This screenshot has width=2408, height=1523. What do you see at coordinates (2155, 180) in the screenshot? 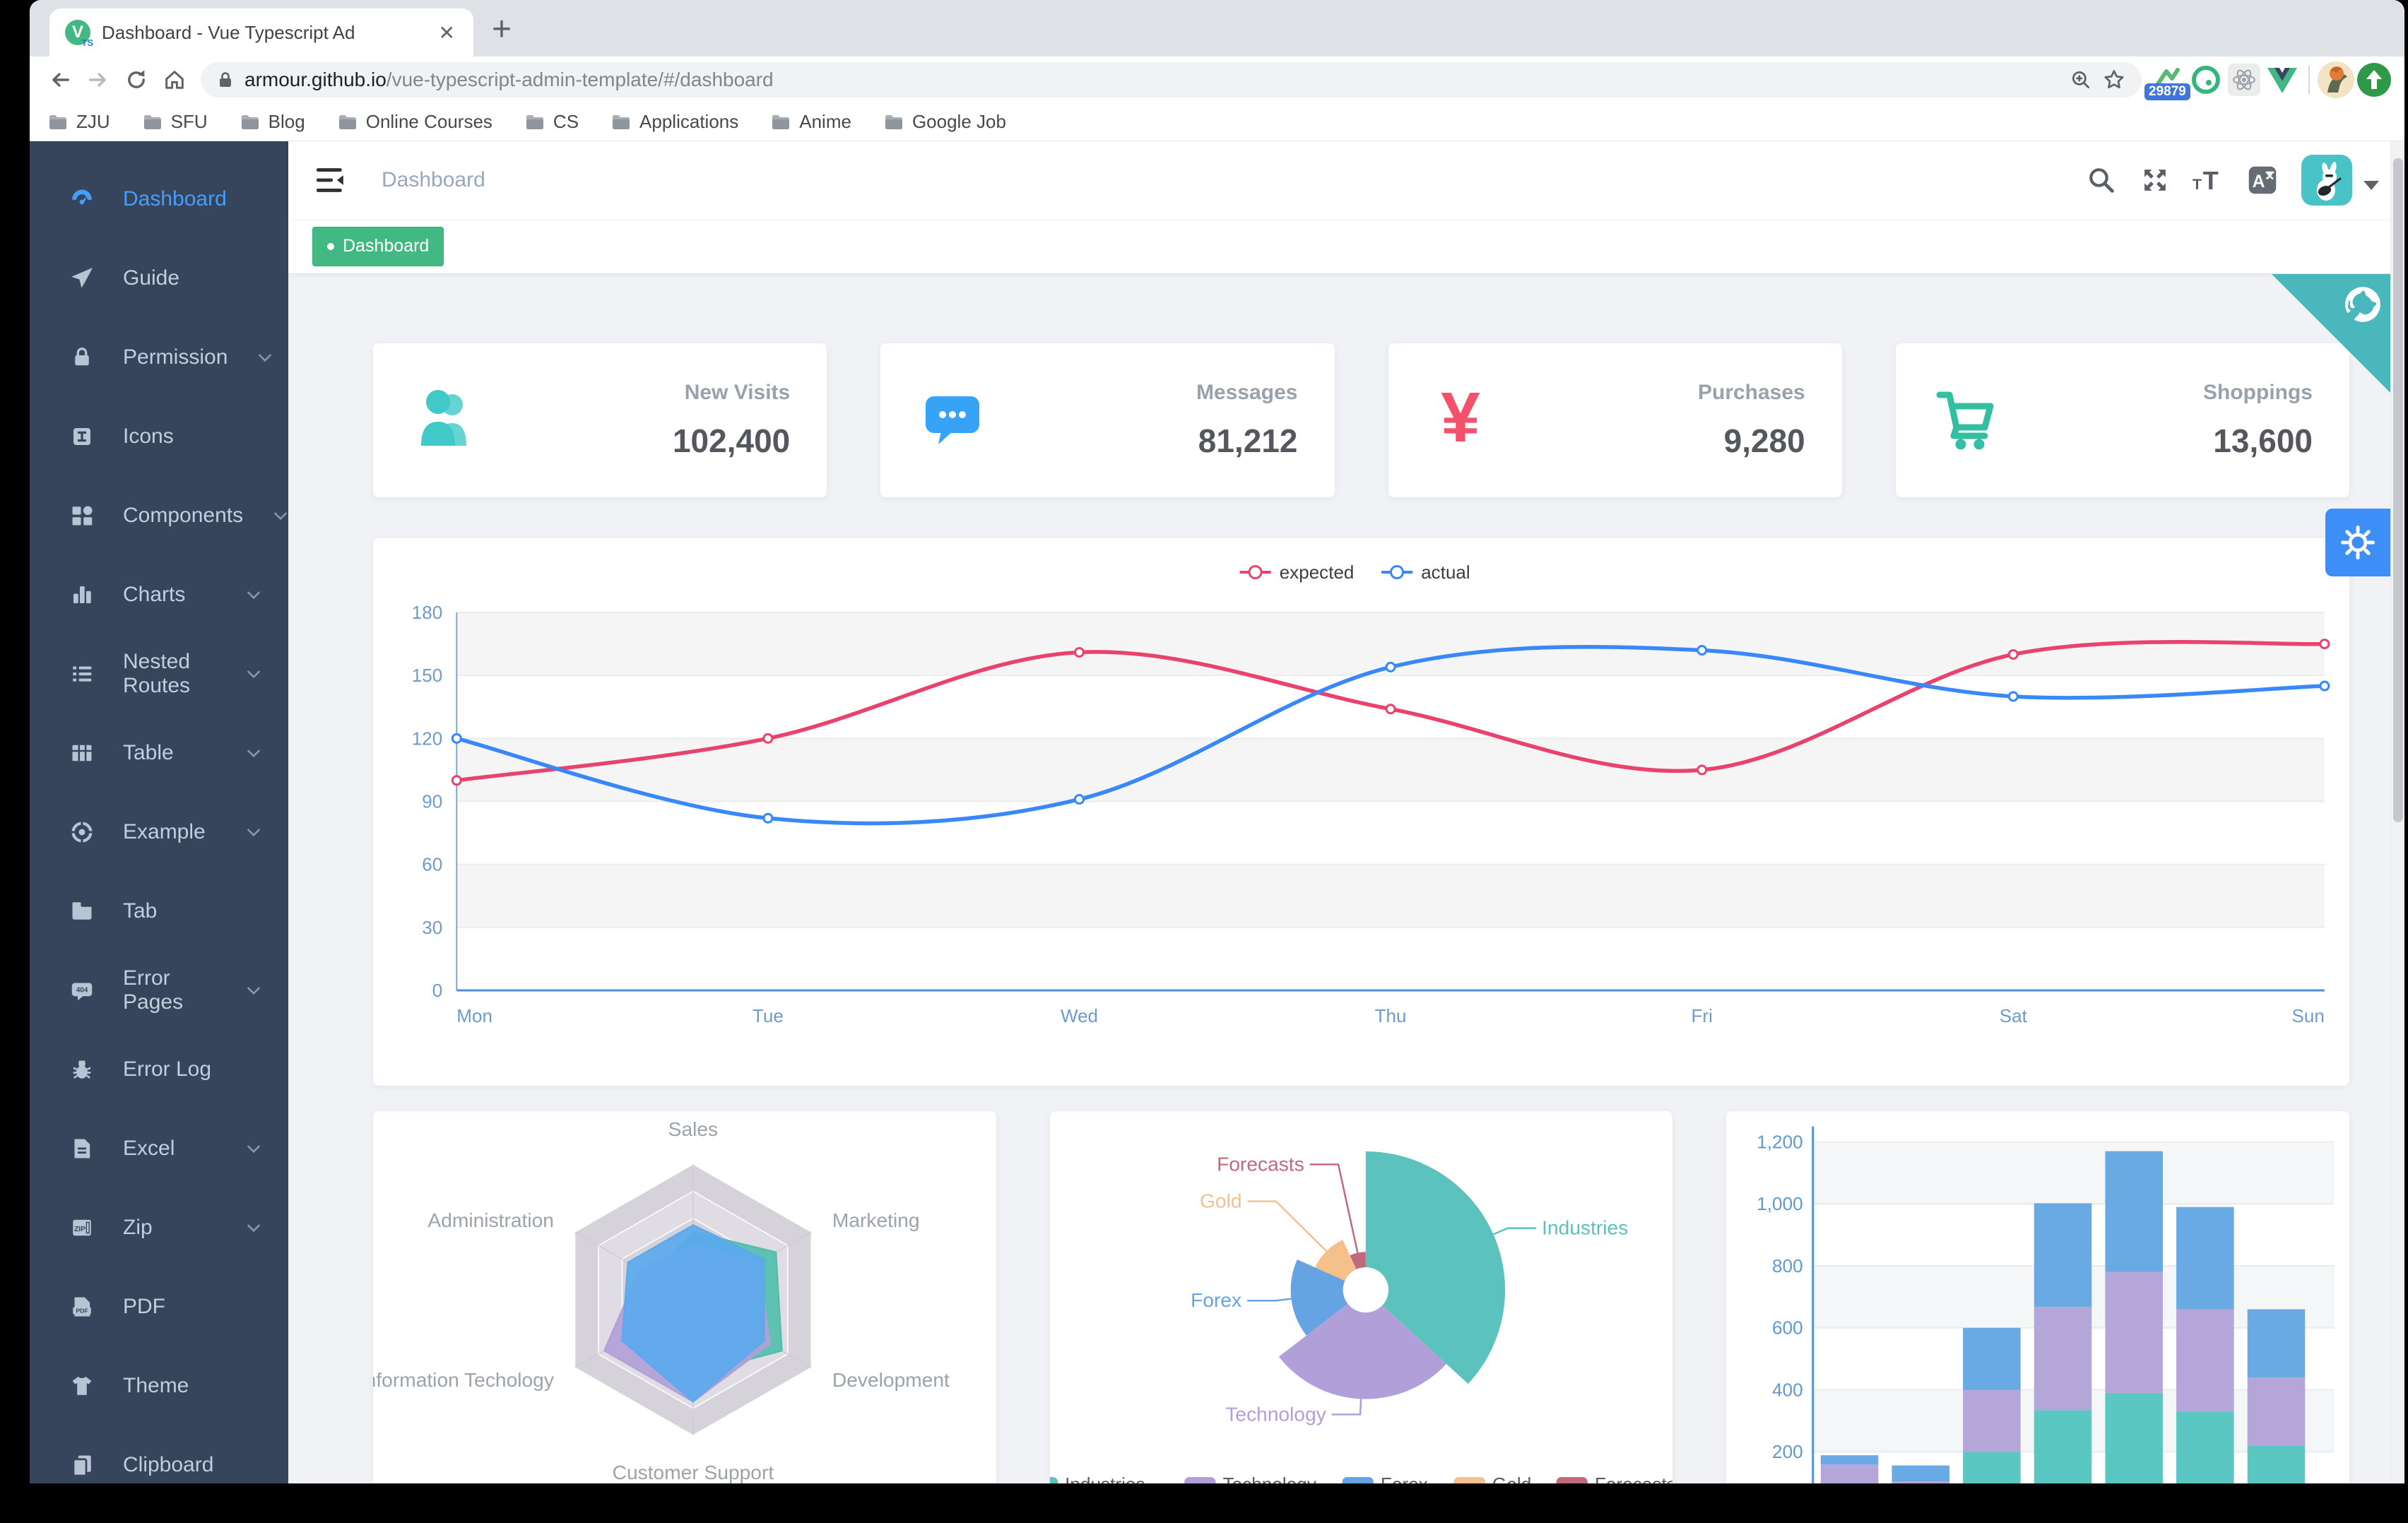
I see `fullscreen-icon` at bounding box center [2155, 180].